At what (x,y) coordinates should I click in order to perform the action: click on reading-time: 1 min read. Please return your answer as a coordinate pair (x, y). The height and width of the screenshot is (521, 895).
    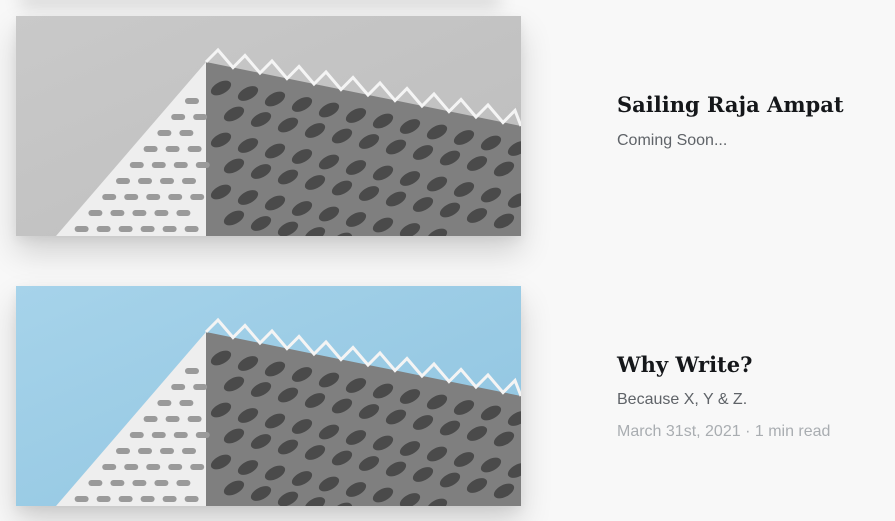
    Looking at the image, I should click on (792, 431).